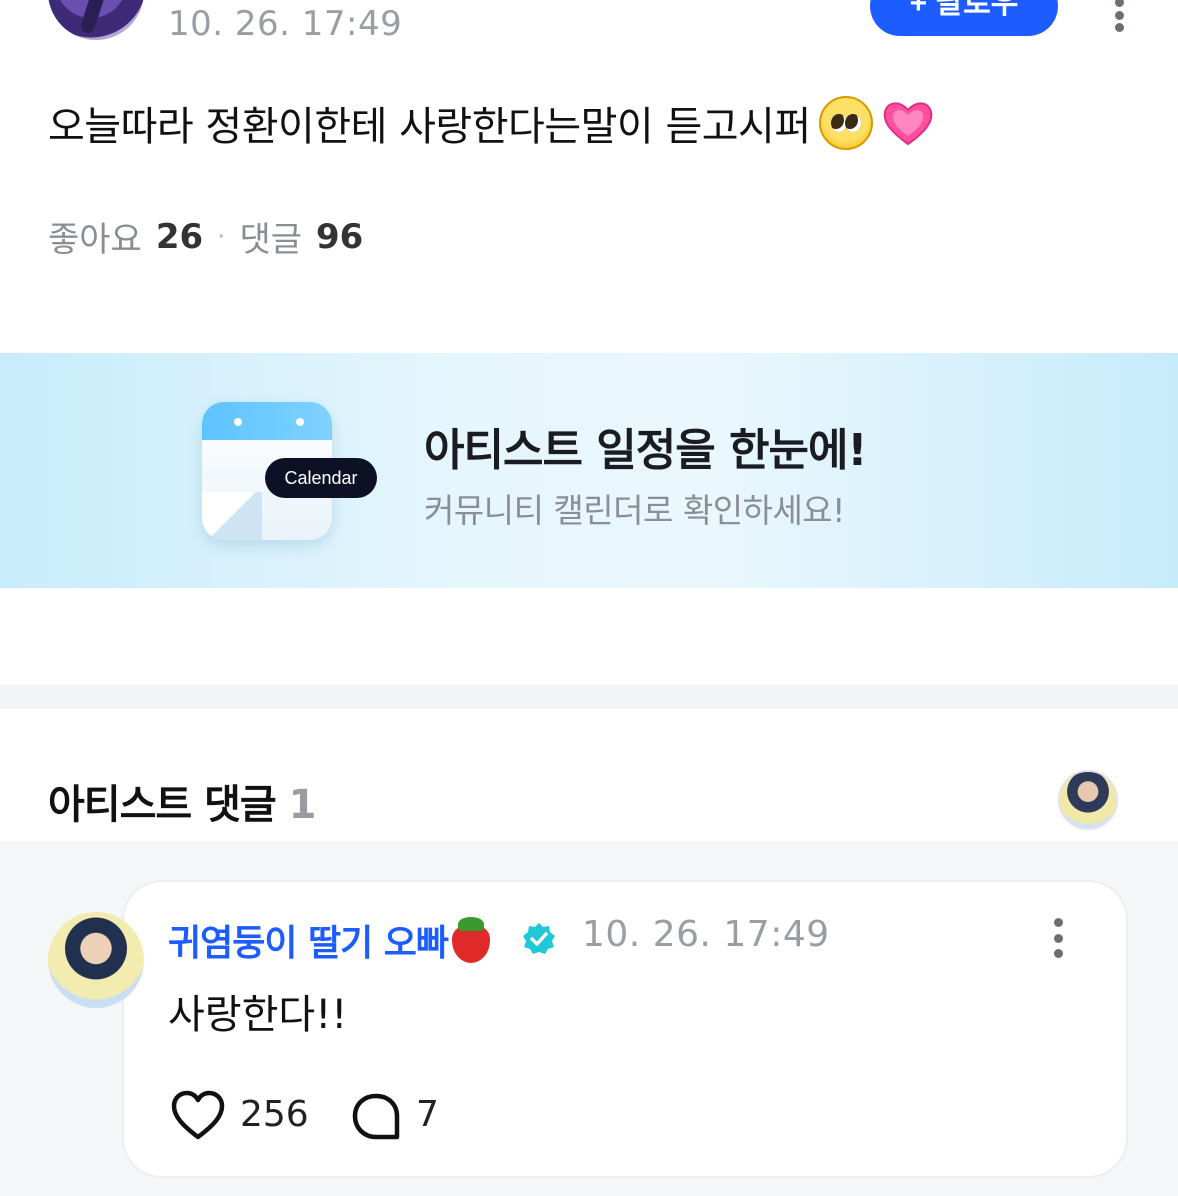 The image size is (1178, 1196). What do you see at coordinates (198, 1116) in the screenshot?
I see `heart-icon` at bounding box center [198, 1116].